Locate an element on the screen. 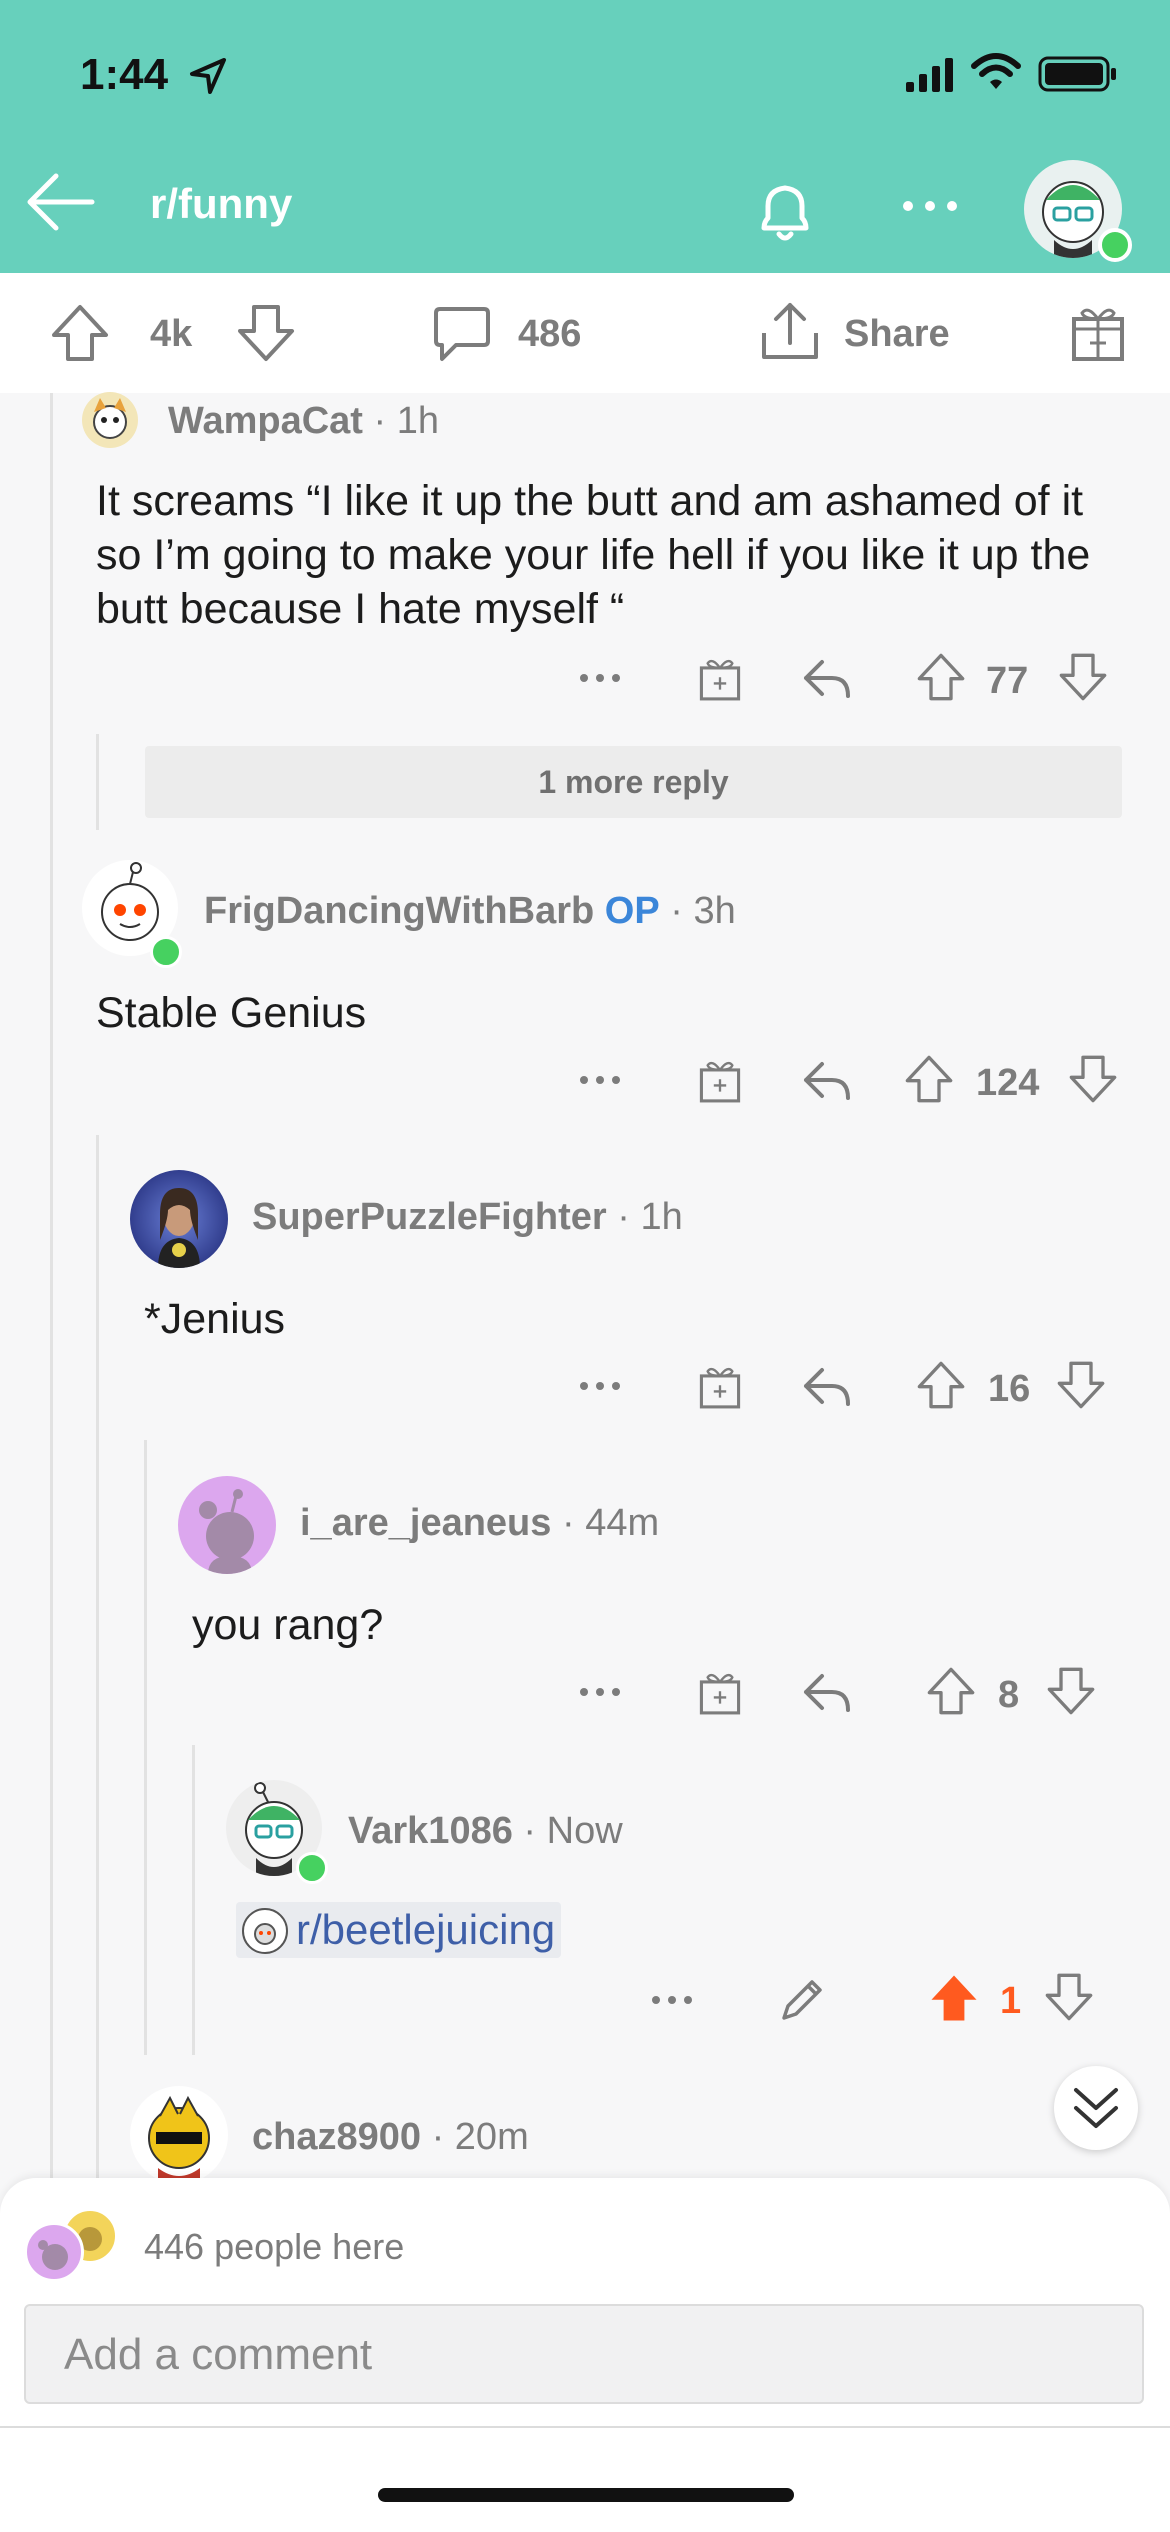 Image resolution: width=1170 pixels, height=2532 pixels. post-action-bar: 4k 486 Share is located at coordinates (585, 333).